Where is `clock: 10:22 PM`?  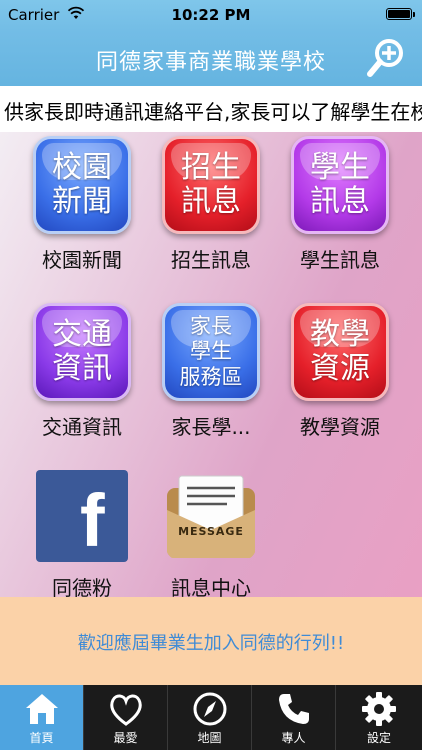 clock: 10:22 PM is located at coordinates (211, 15).